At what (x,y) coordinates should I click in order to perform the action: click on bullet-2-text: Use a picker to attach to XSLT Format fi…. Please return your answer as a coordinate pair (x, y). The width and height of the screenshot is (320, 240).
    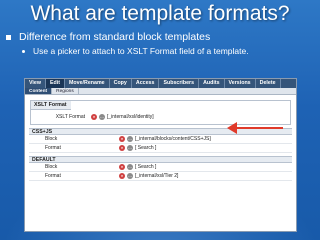
    Looking at the image, I should click on (141, 51).